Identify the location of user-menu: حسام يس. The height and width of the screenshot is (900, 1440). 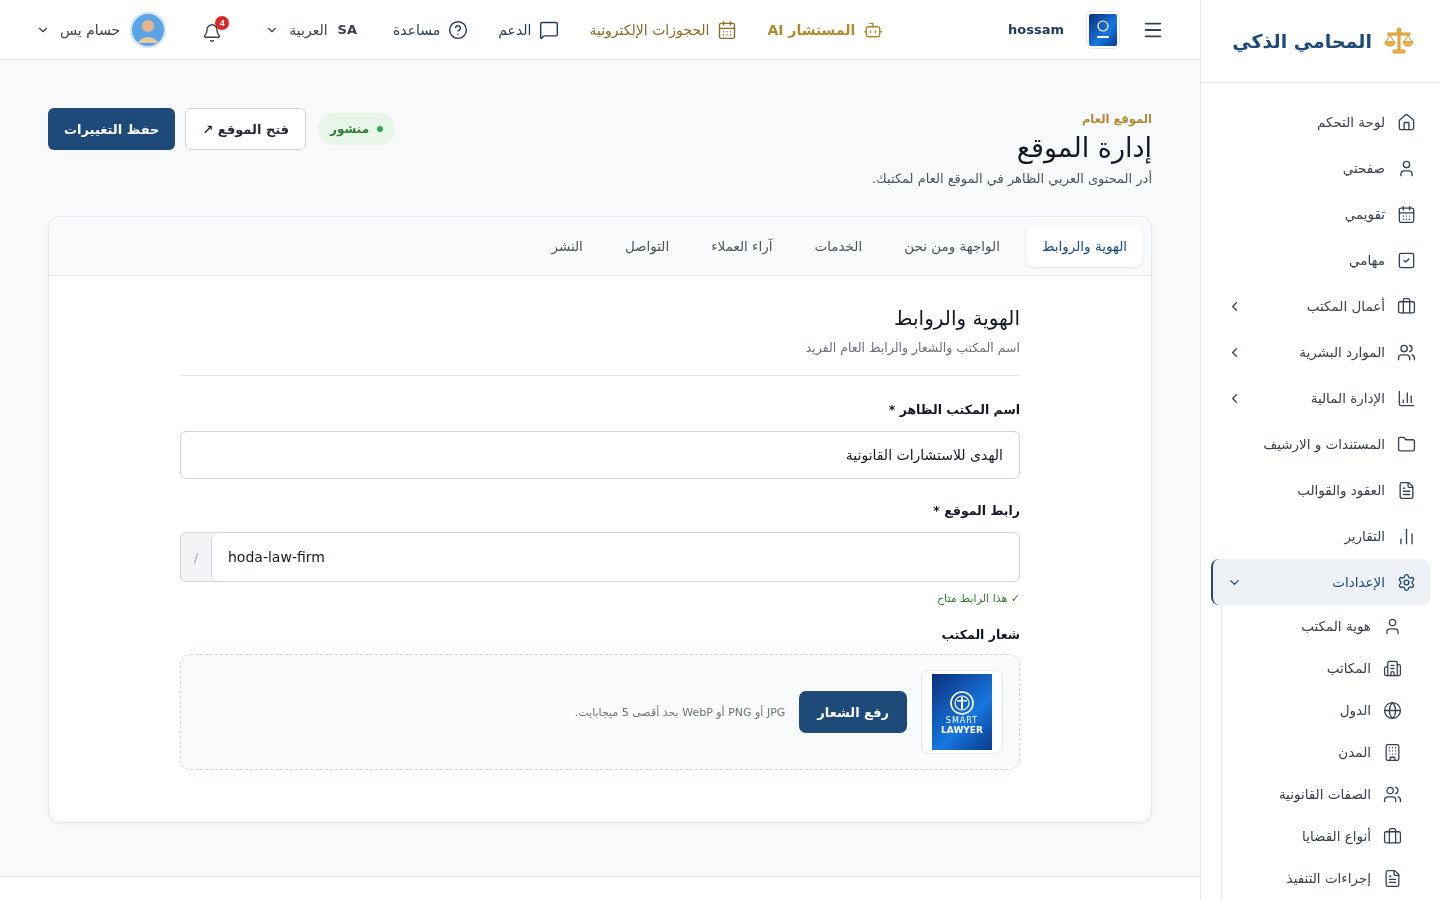
(101, 29).